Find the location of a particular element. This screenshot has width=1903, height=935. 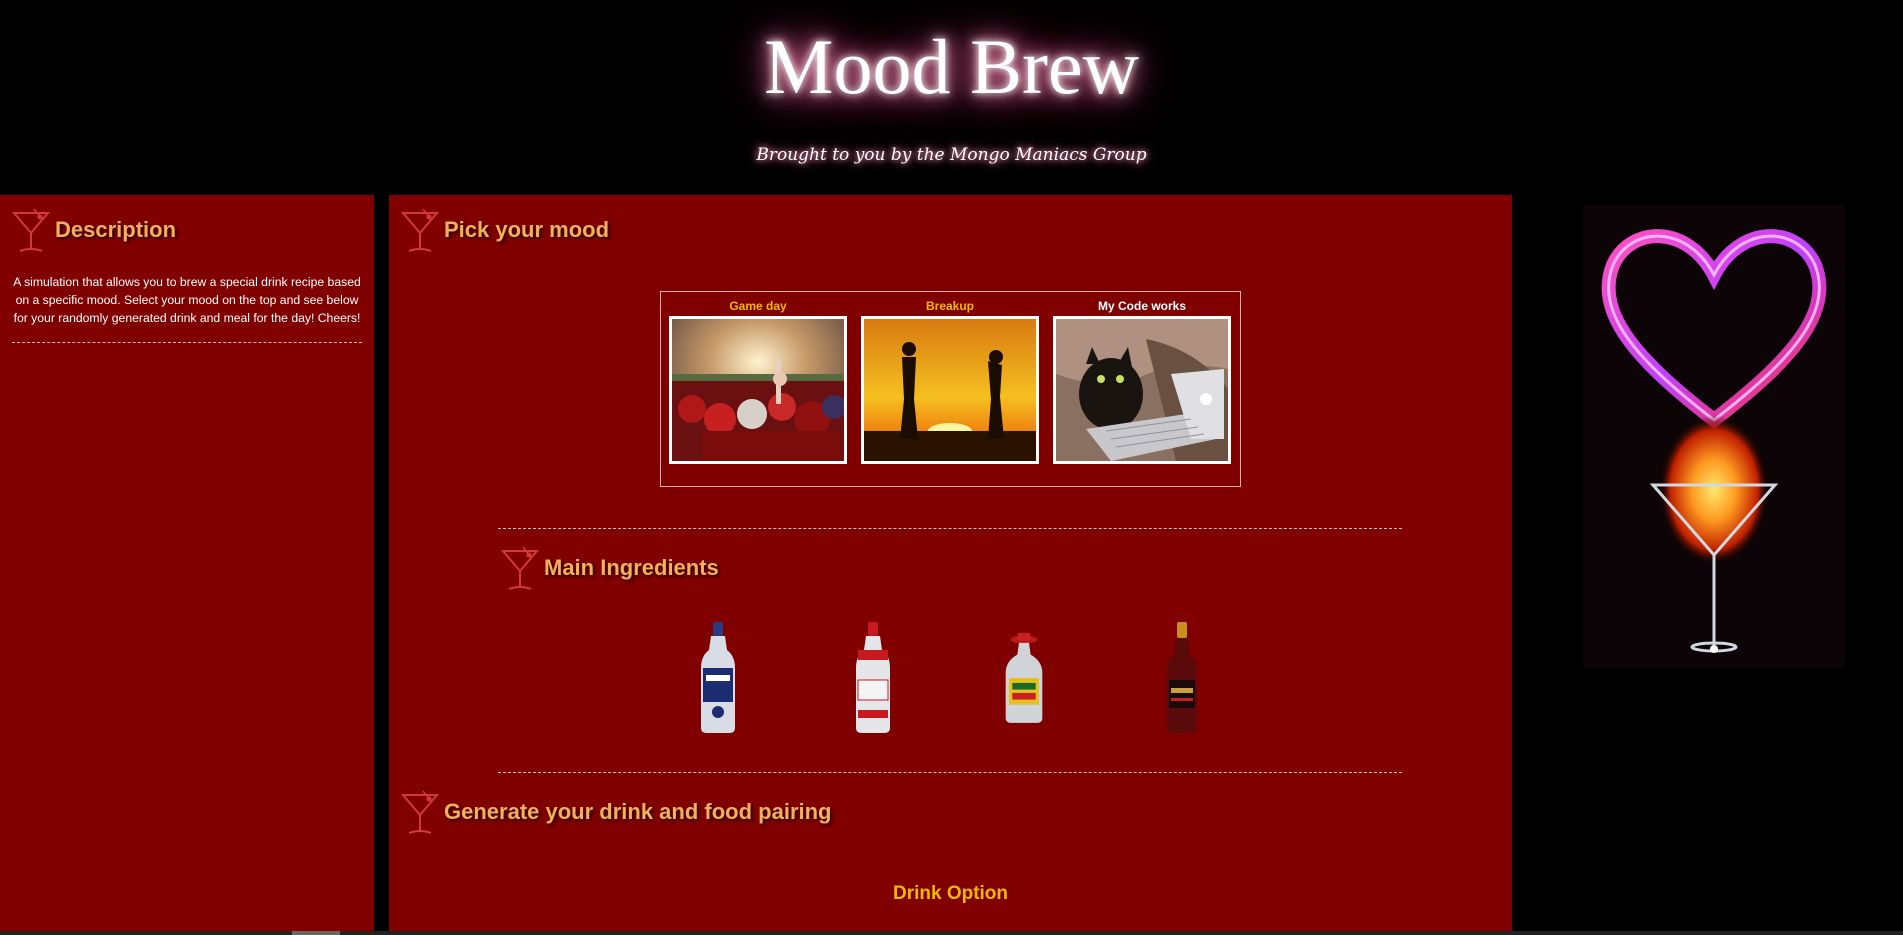

mood-label: My Code works is located at coordinates (1142, 306).